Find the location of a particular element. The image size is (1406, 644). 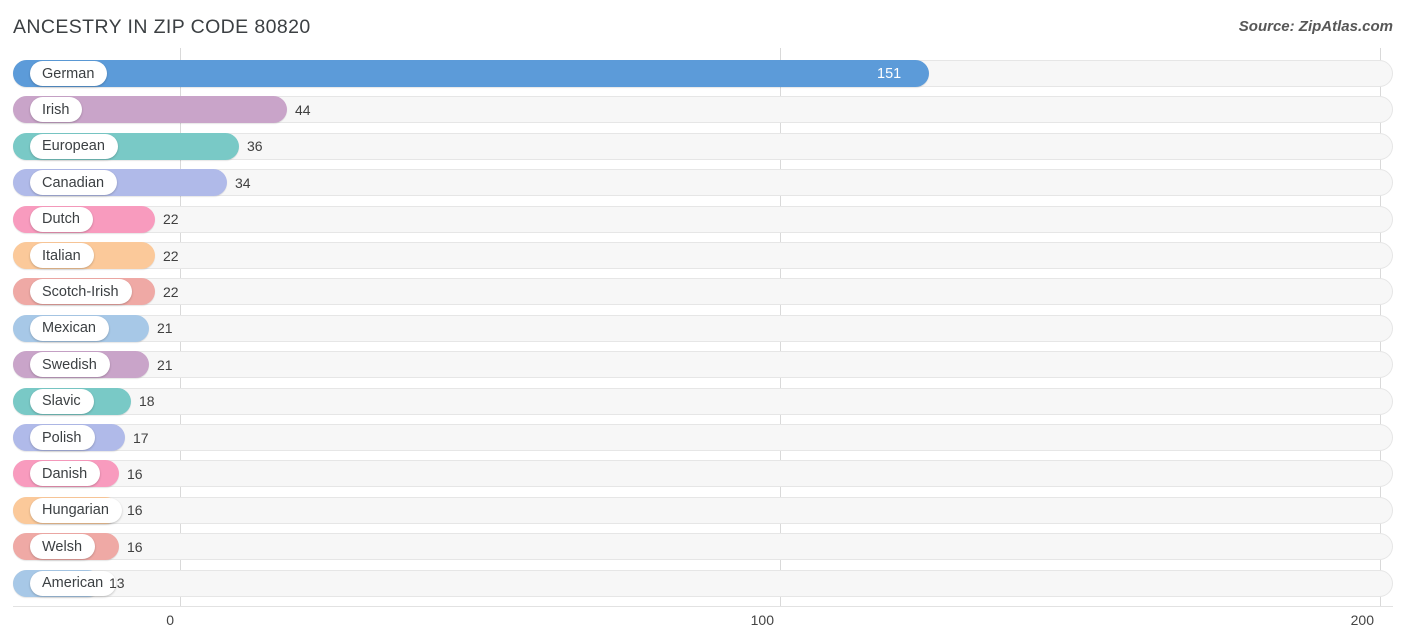

bar-category-label: Welsh is located at coordinates (63, 547).